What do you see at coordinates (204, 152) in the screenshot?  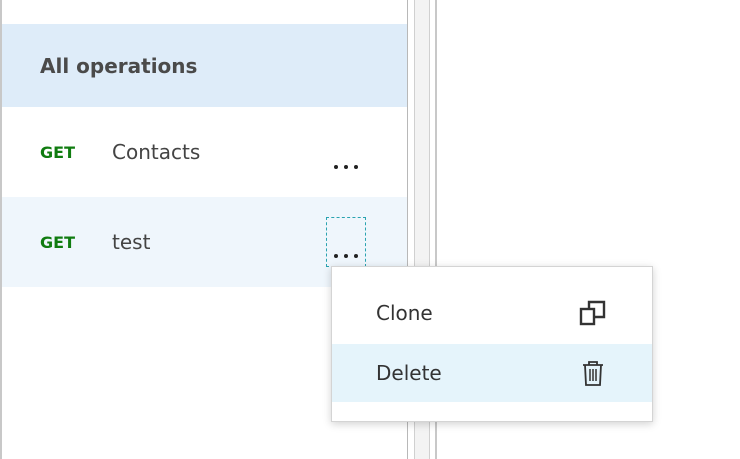 I see `operation-item-contacts: GET Contacts` at bounding box center [204, 152].